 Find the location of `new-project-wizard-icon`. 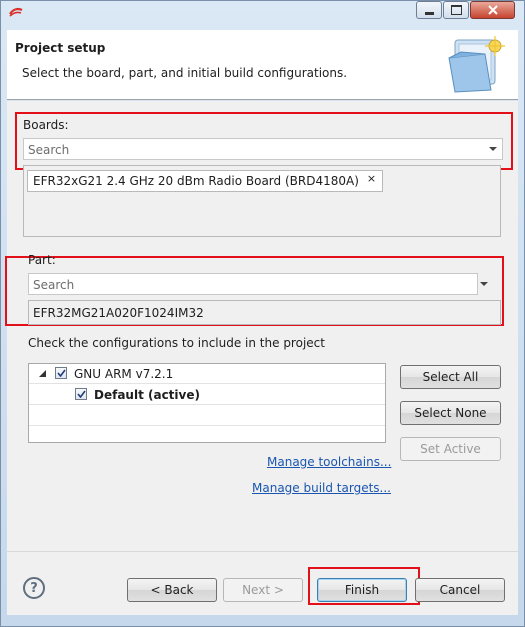

new-project-wizard-icon is located at coordinates (476, 64).